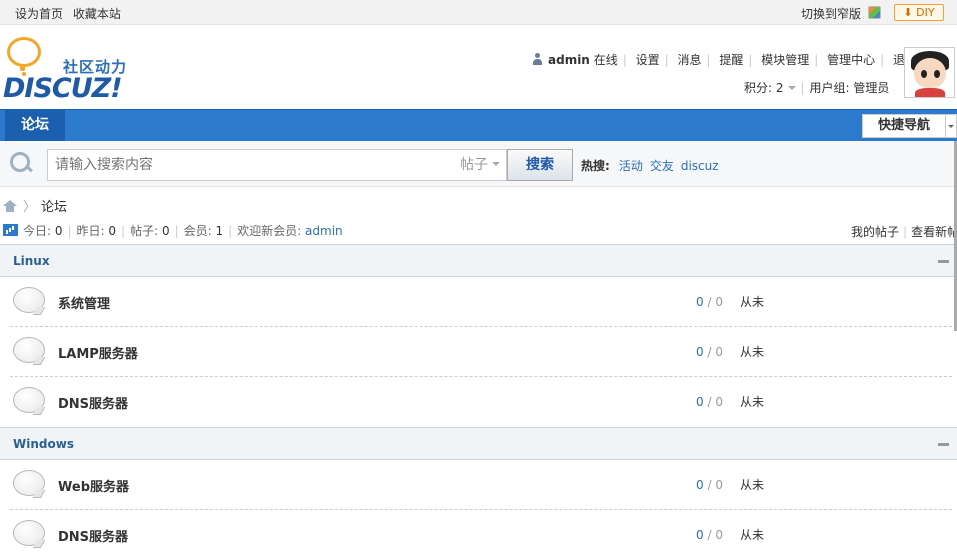  I want to click on avatar-face, so click(930, 73).